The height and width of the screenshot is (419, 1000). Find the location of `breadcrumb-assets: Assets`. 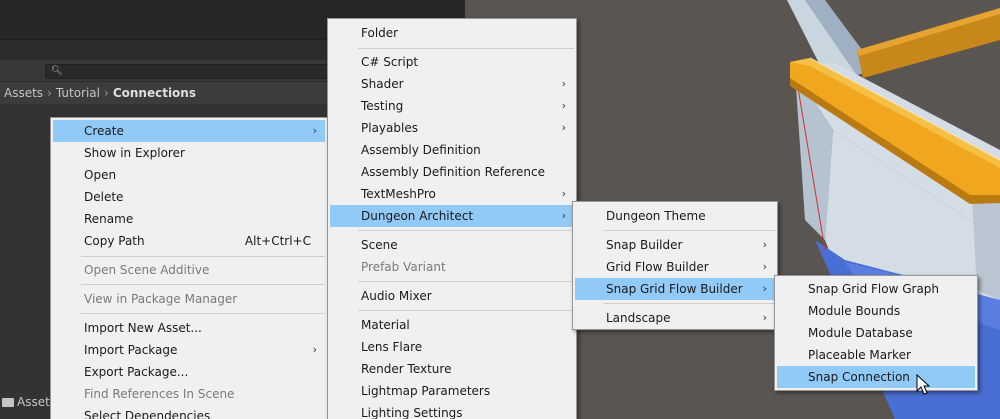

breadcrumb-assets: Assets is located at coordinates (23, 93).